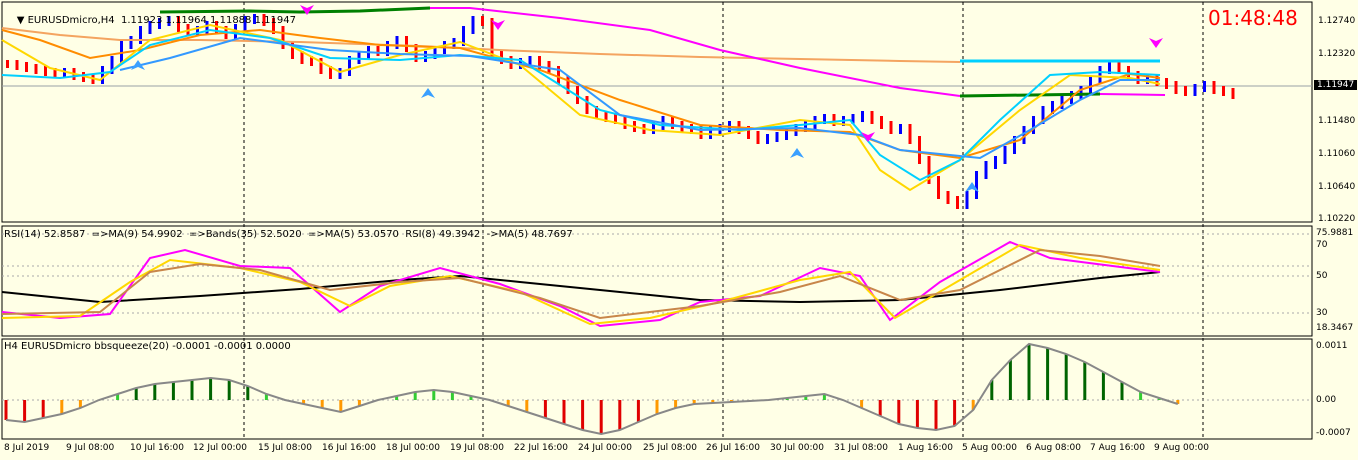  Describe the element at coordinates (1253, 18) in the screenshot. I see `server-clock: 01:48:48` at that location.